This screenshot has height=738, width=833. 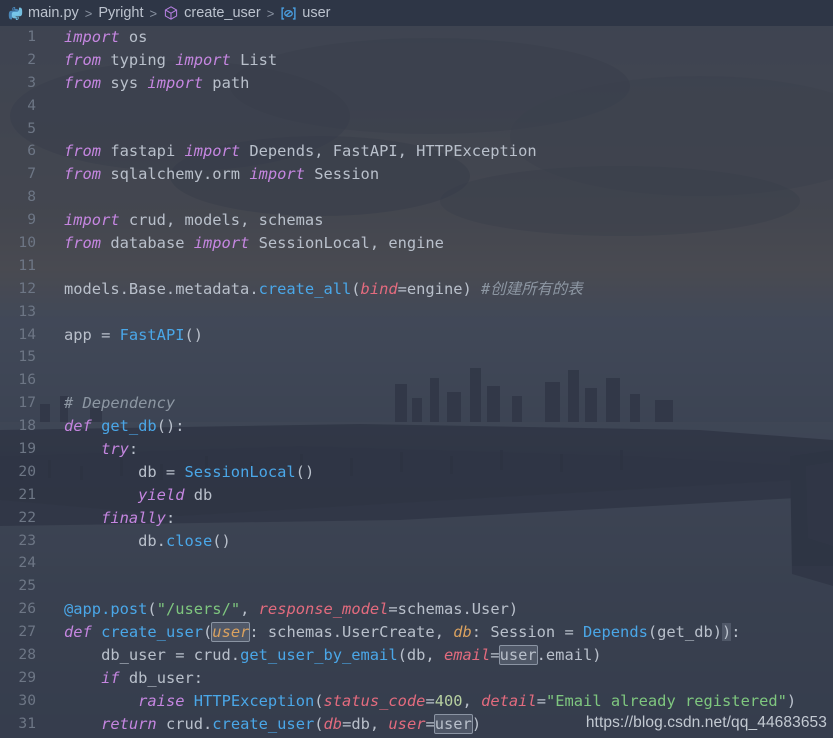 What do you see at coordinates (416, 266) in the screenshot?
I see `code-line: 11` at bounding box center [416, 266].